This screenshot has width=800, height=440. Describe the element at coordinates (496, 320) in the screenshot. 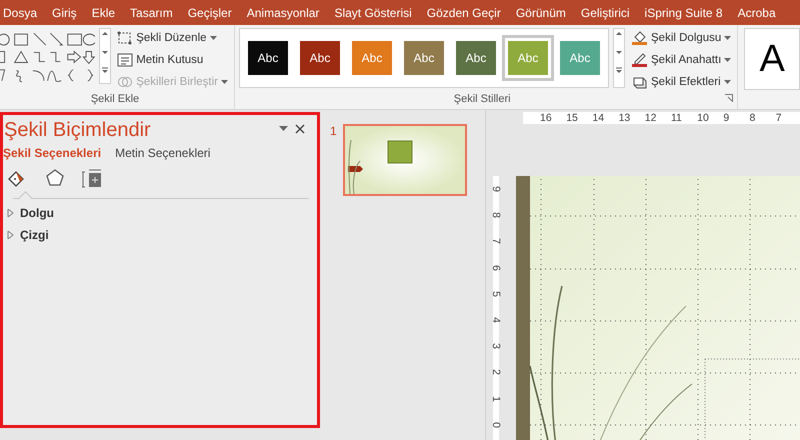

I see `ruler-label: 4` at that location.